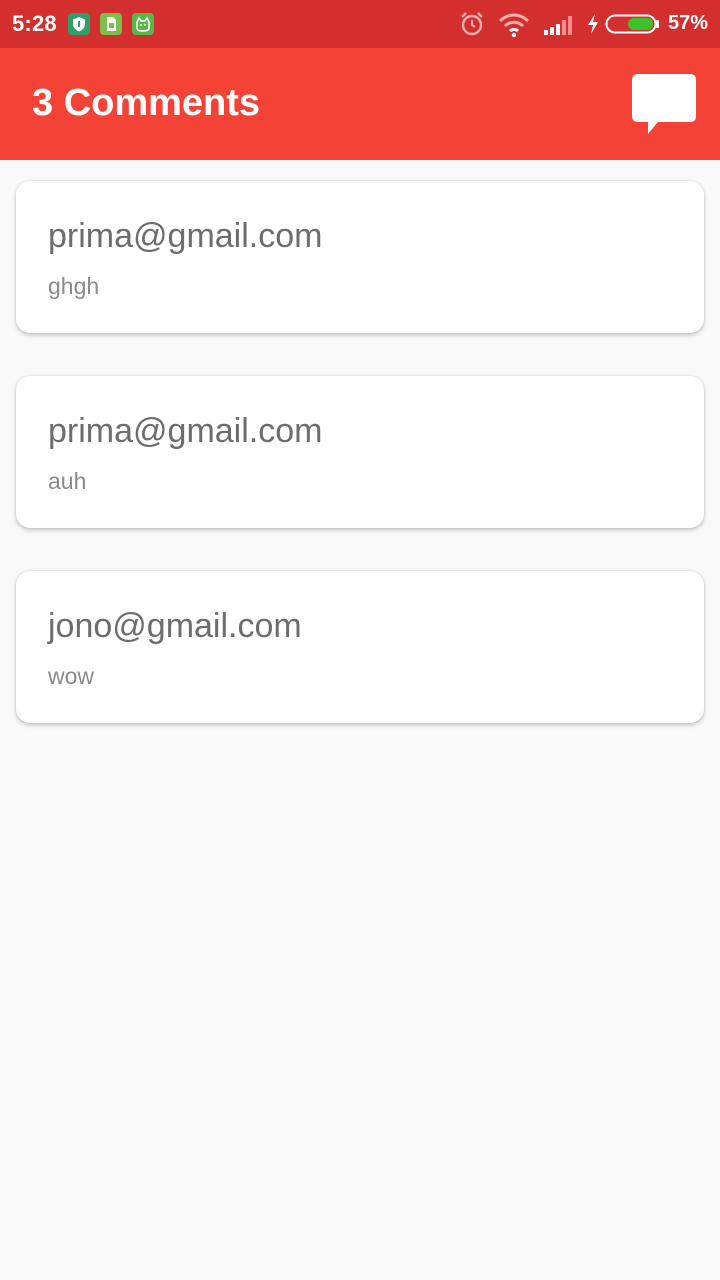  What do you see at coordinates (67, 481) in the screenshot?
I see `comment-text: auh` at bounding box center [67, 481].